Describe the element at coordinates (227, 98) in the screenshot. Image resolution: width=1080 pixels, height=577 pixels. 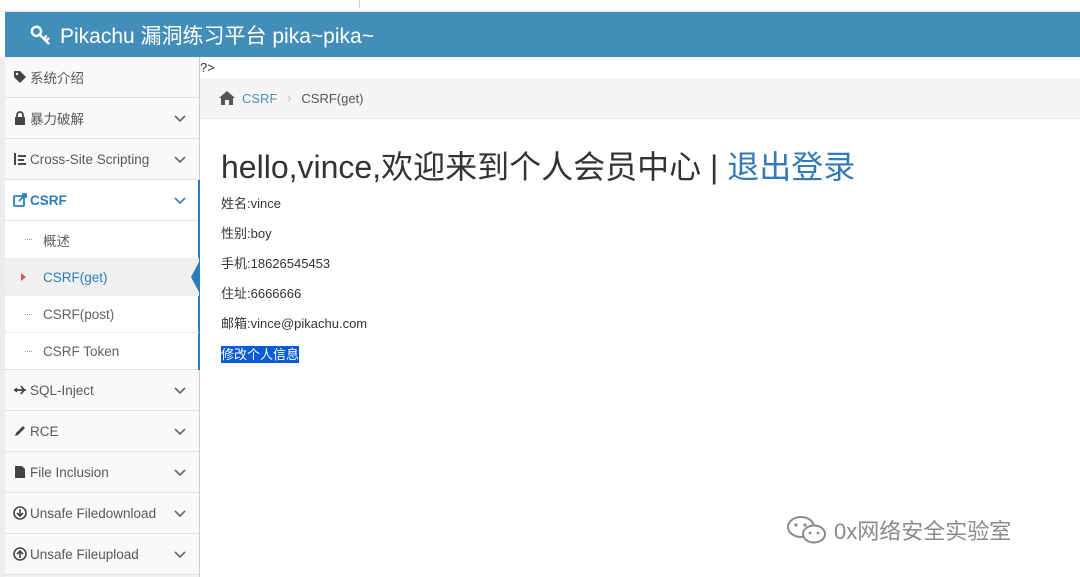
I see `home-icon` at that location.